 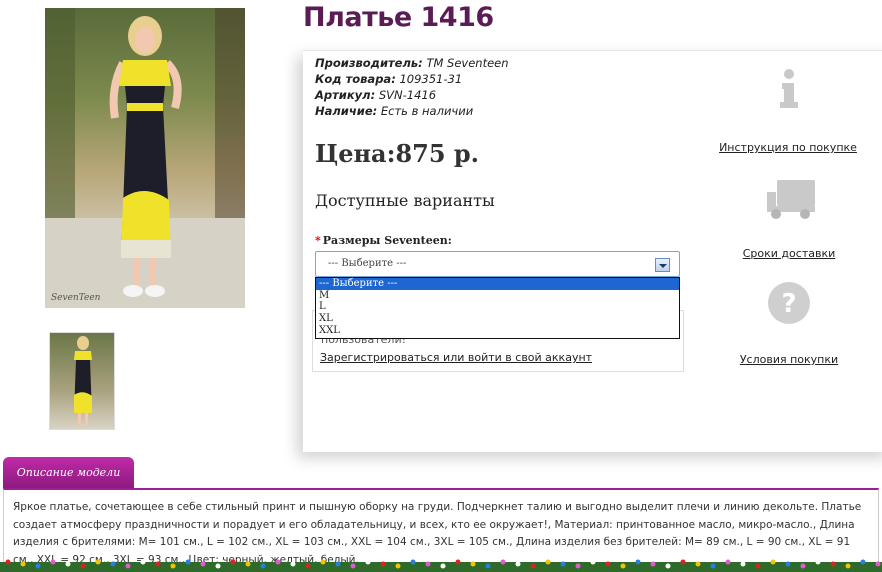 I want to click on size-dropdown-list: --- Выберите --- M L XL XXL, so click(x=497, y=308).